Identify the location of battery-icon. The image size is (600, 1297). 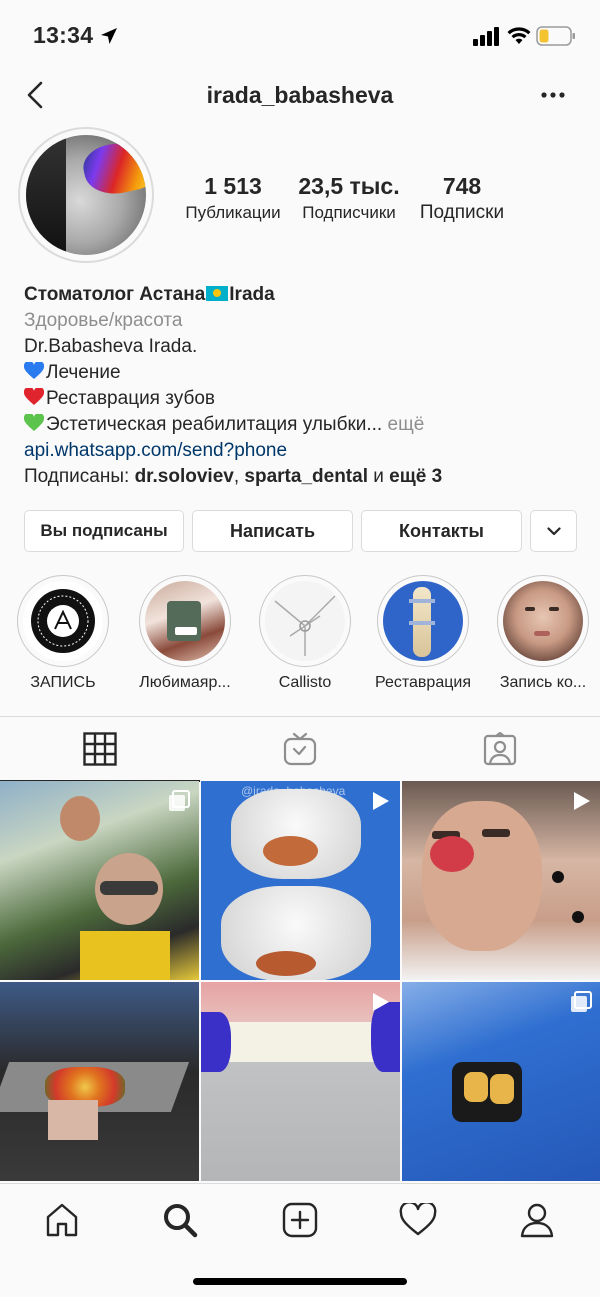
(555, 36).